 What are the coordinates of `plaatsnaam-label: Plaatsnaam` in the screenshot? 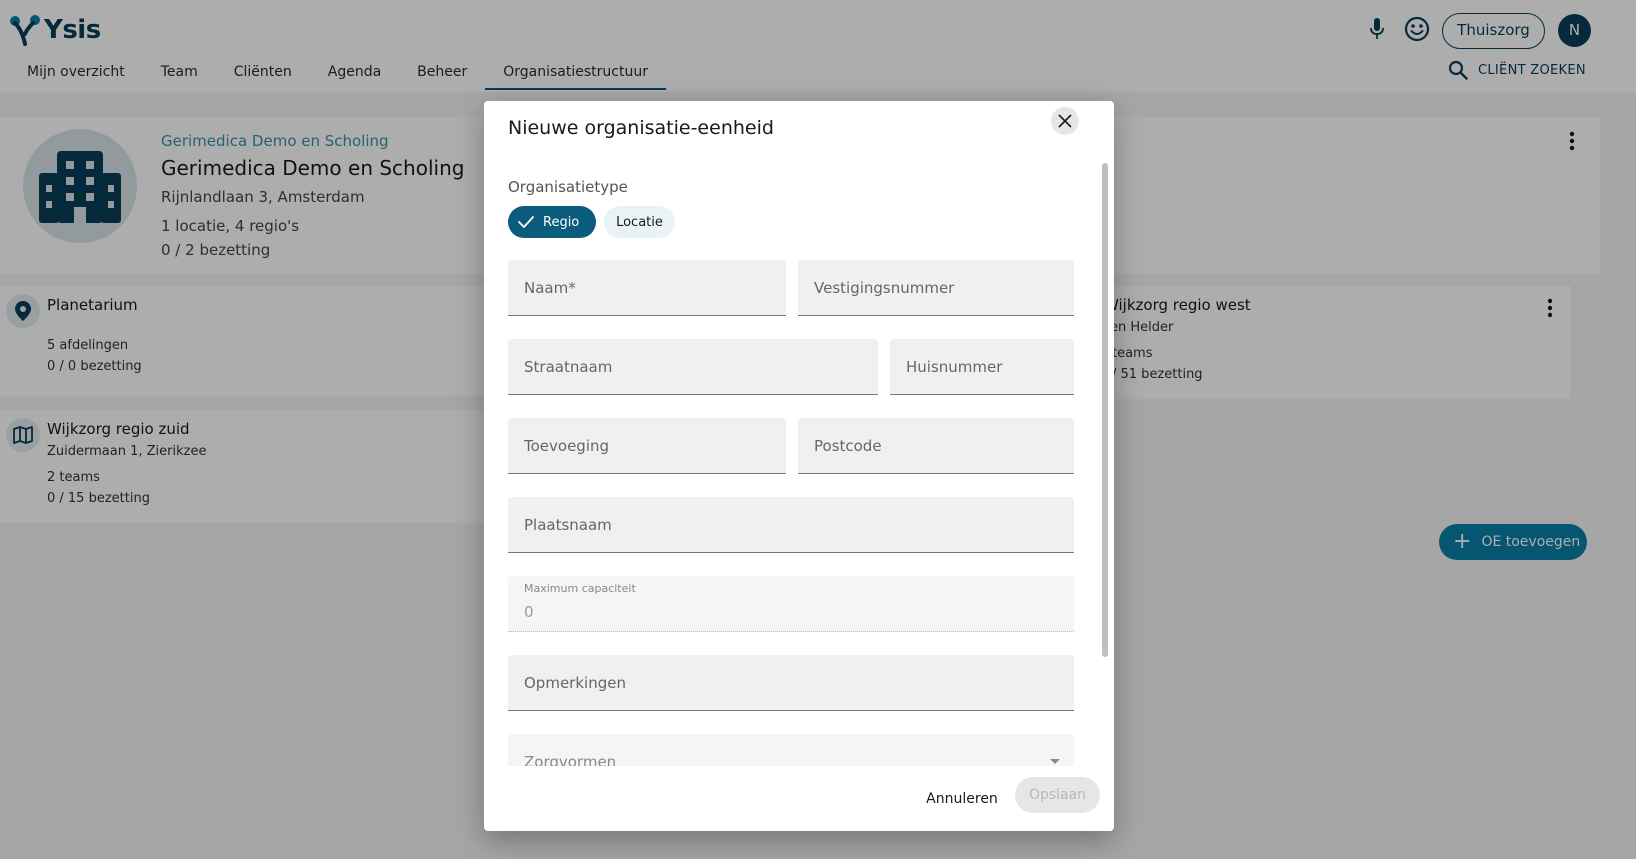 It's located at (568, 525).